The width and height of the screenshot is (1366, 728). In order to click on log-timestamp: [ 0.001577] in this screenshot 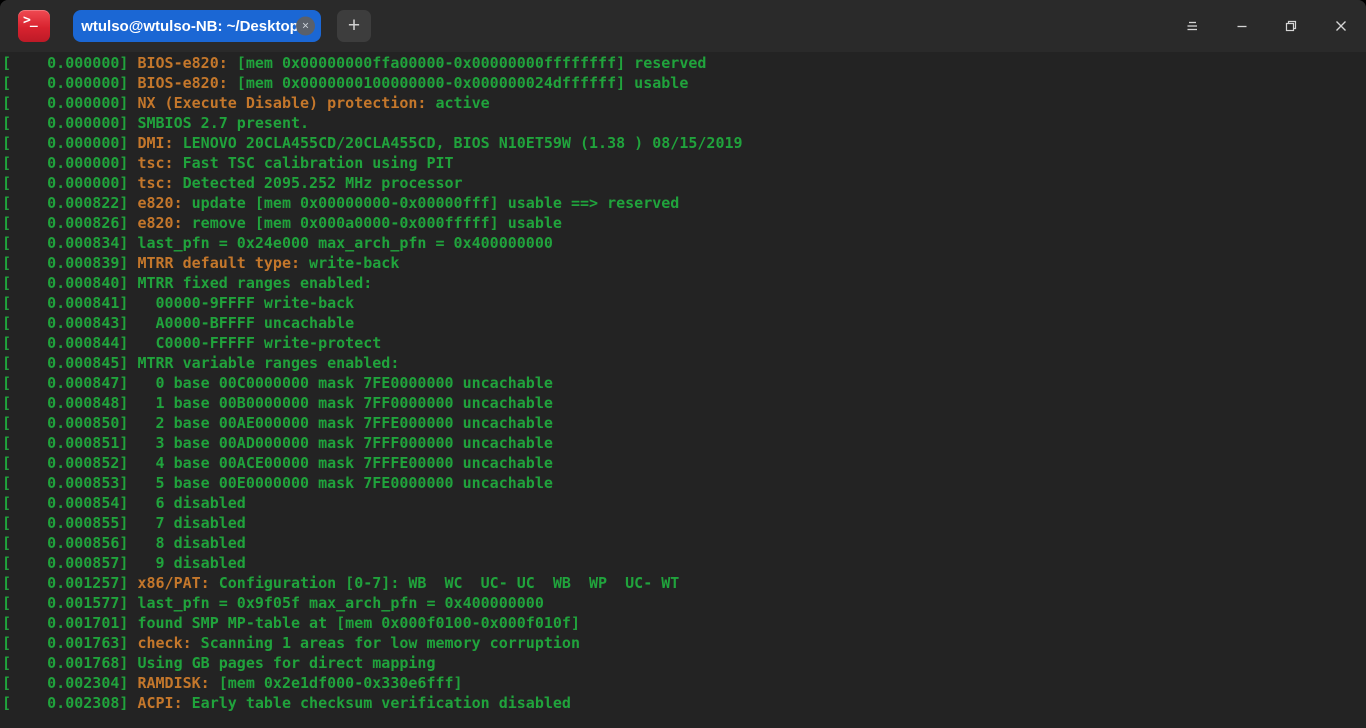, I will do `click(70, 603)`.